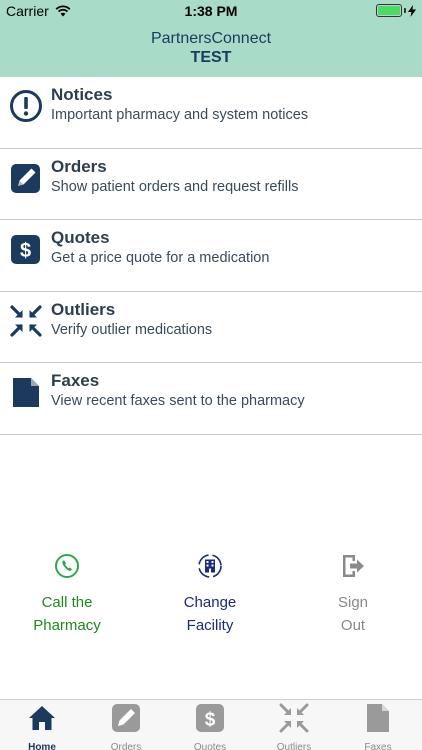 This screenshot has height=750, width=422. What do you see at coordinates (210, 625) in the screenshot?
I see `change-label-line2: Facility` at bounding box center [210, 625].